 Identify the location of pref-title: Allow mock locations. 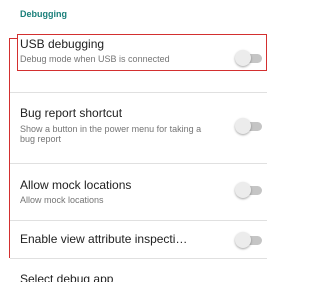
(76, 185).